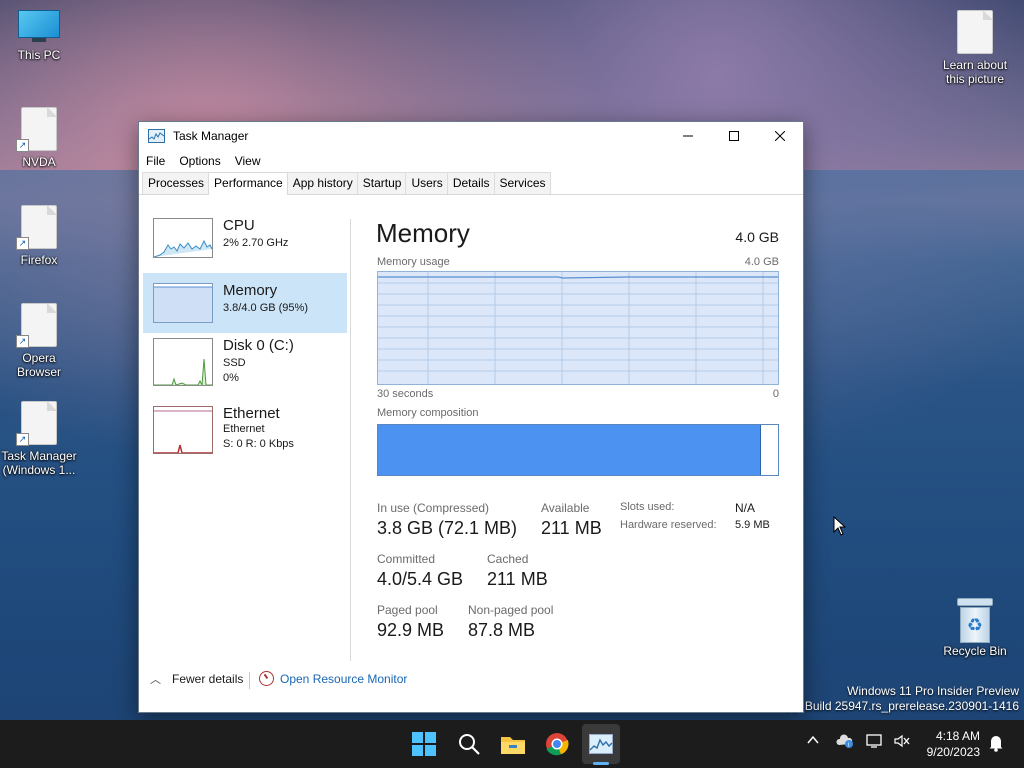 This screenshot has width=1024, height=768. What do you see at coordinates (411, 630) in the screenshot?
I see `paged-pool-value: 92.9 MB` at bounding box center [411, 630].